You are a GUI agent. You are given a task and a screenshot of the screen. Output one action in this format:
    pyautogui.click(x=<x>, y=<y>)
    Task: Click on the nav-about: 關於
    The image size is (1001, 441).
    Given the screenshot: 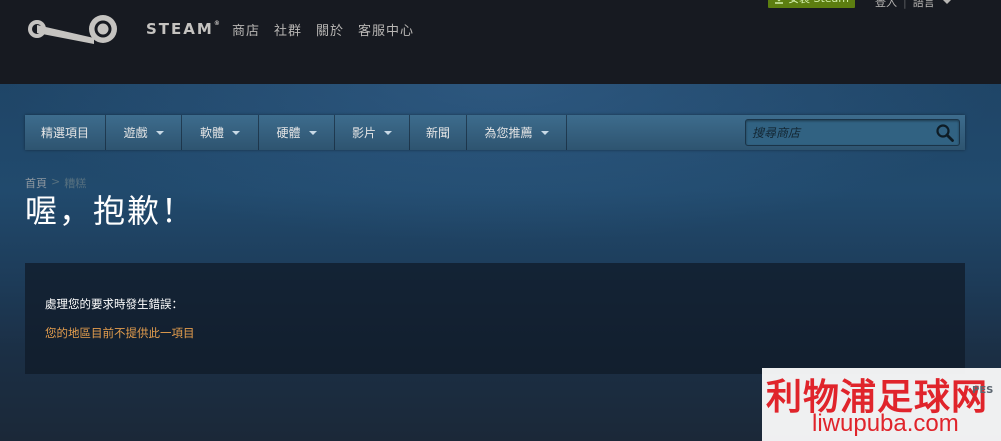 What is the action you would take?
    pyautogui.click(x=330, y=29)
    